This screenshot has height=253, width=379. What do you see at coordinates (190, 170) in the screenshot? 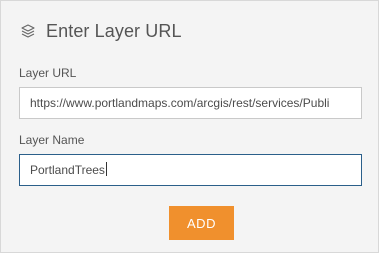
I see `layer-name-input: PortlandTrees` at bounding box center [190, 170].